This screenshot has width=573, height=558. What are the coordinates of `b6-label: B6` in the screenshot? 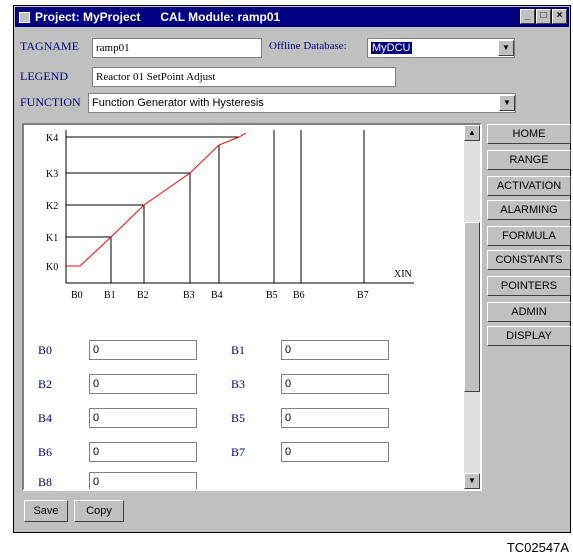 It's located at (45, 452).